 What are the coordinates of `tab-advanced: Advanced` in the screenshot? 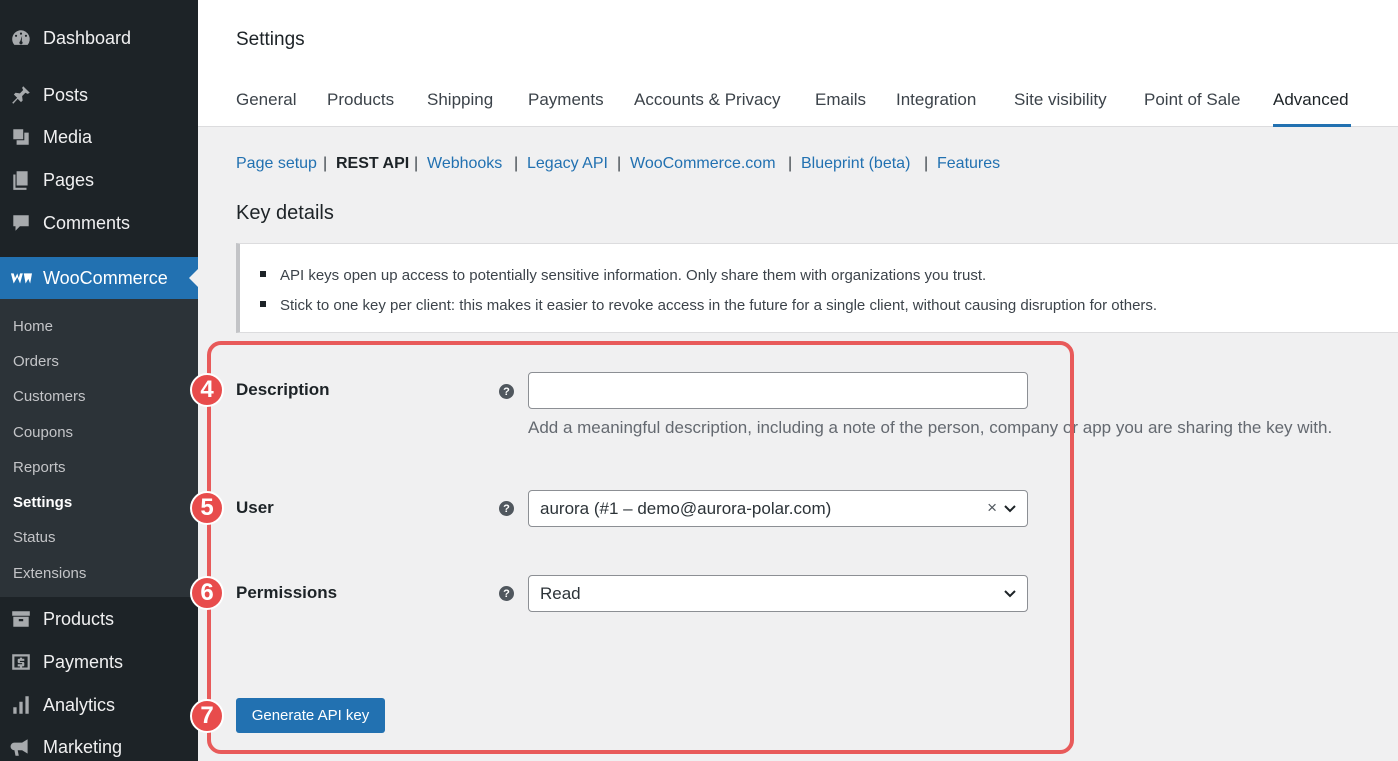 It's located at (1311, 100).